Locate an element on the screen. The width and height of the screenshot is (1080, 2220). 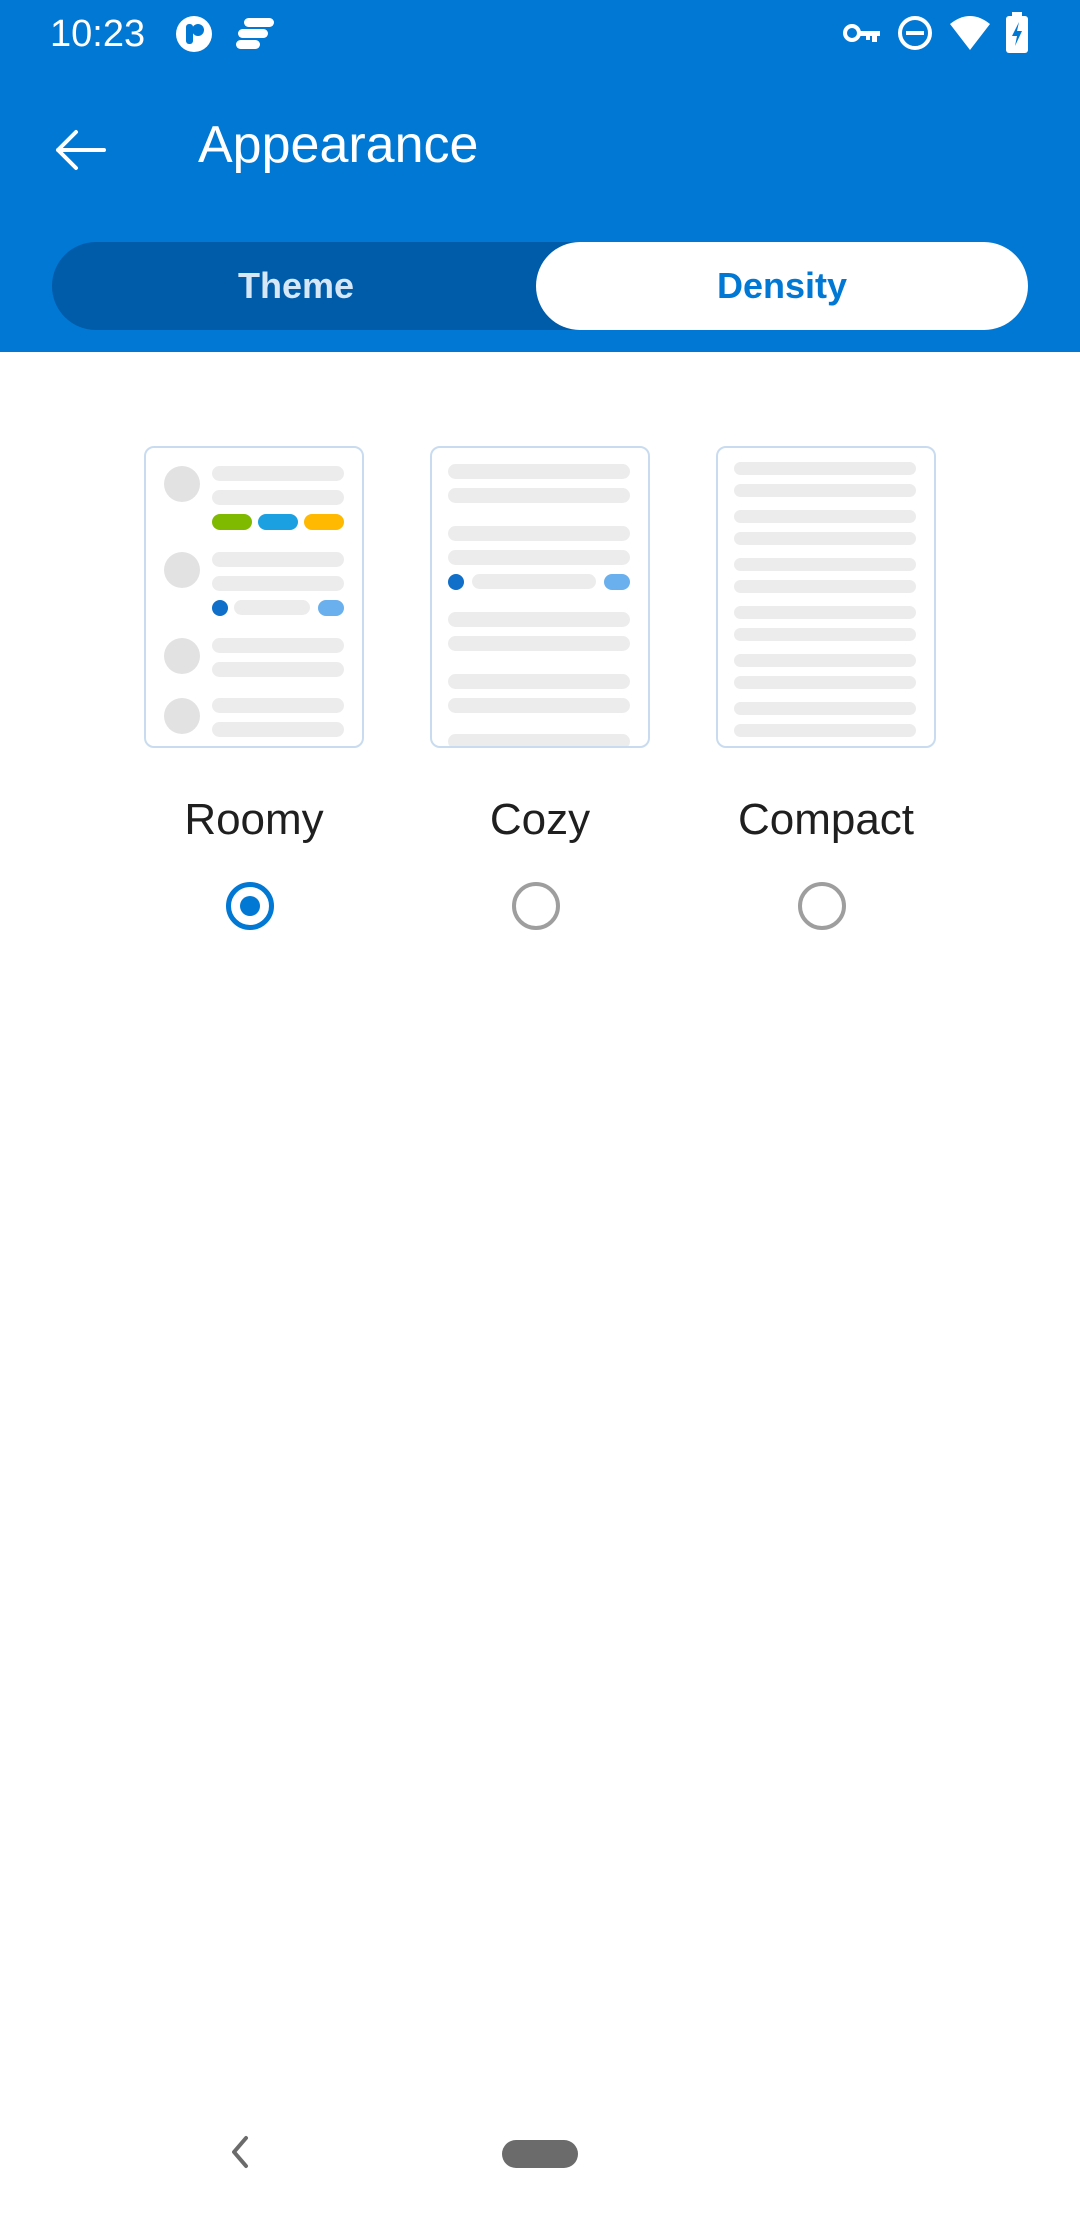
battery-charging-icon is located at coordinates (1017, 32).